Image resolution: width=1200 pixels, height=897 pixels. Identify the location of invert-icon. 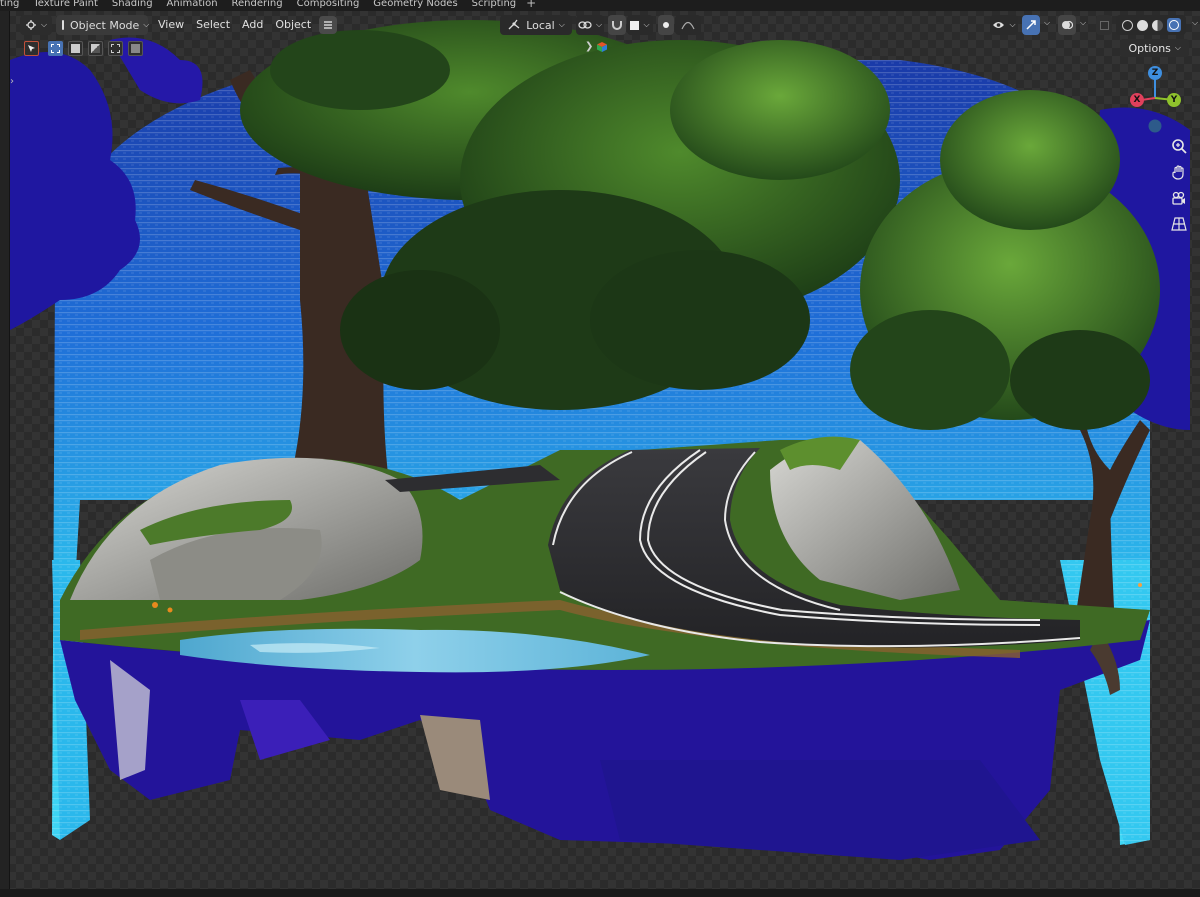
(115, 48).